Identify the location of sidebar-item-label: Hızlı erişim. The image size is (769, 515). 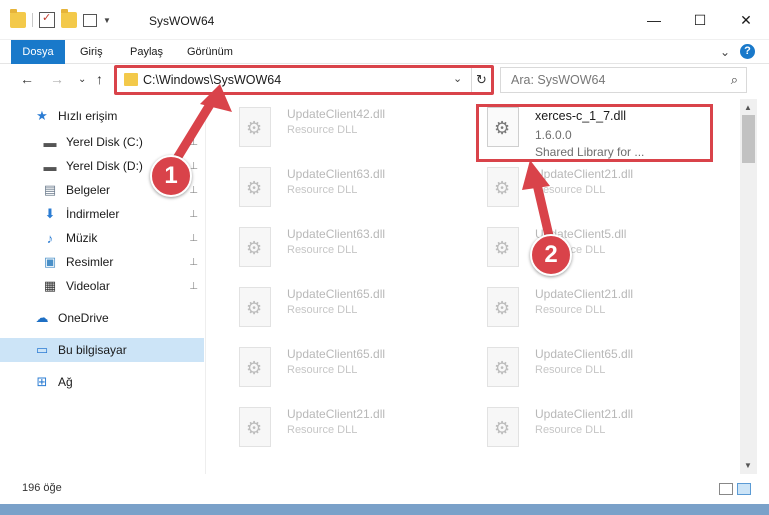
(88, 116).